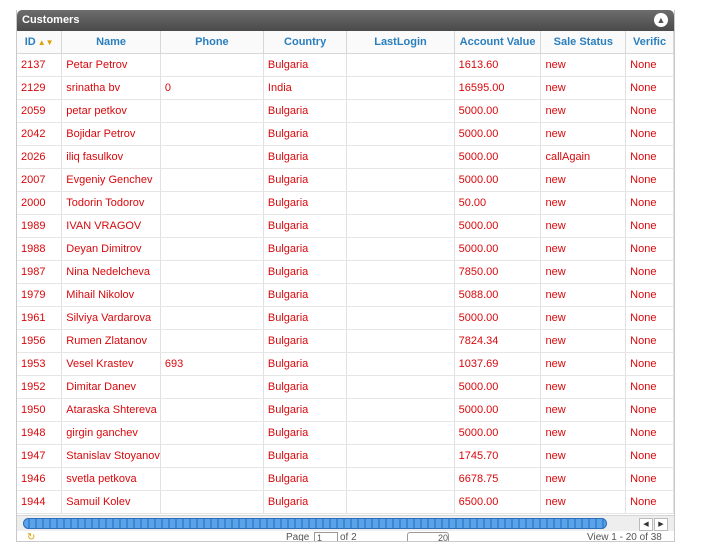  Describe the element at coordinates (498, 295) in the screenshot. I see `cell-account: 5088.00` at that location.